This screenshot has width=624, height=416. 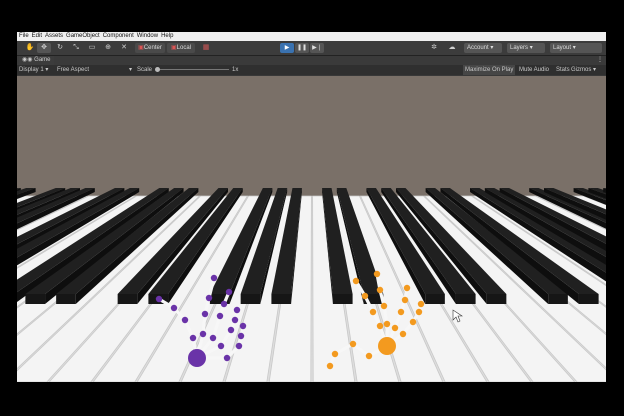 I want to click on display-label: Display 1, so click(x=31, y=70).